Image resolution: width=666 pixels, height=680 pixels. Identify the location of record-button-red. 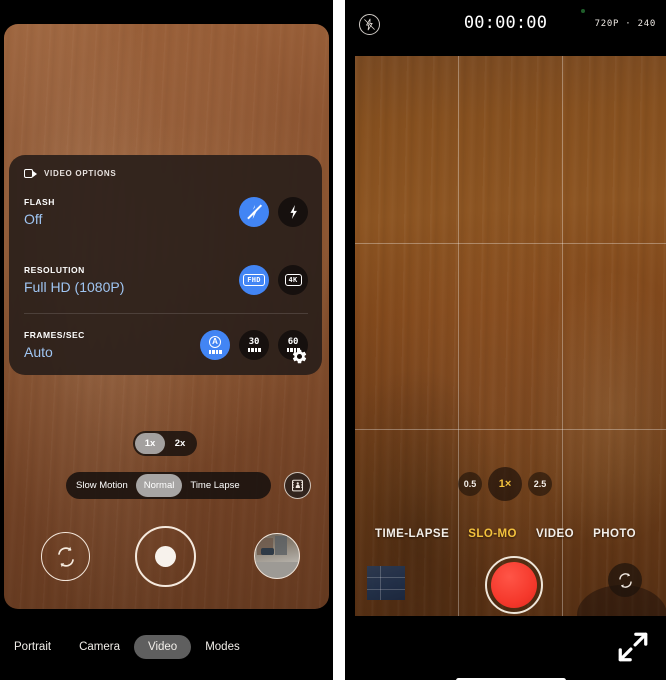
(514, 585).